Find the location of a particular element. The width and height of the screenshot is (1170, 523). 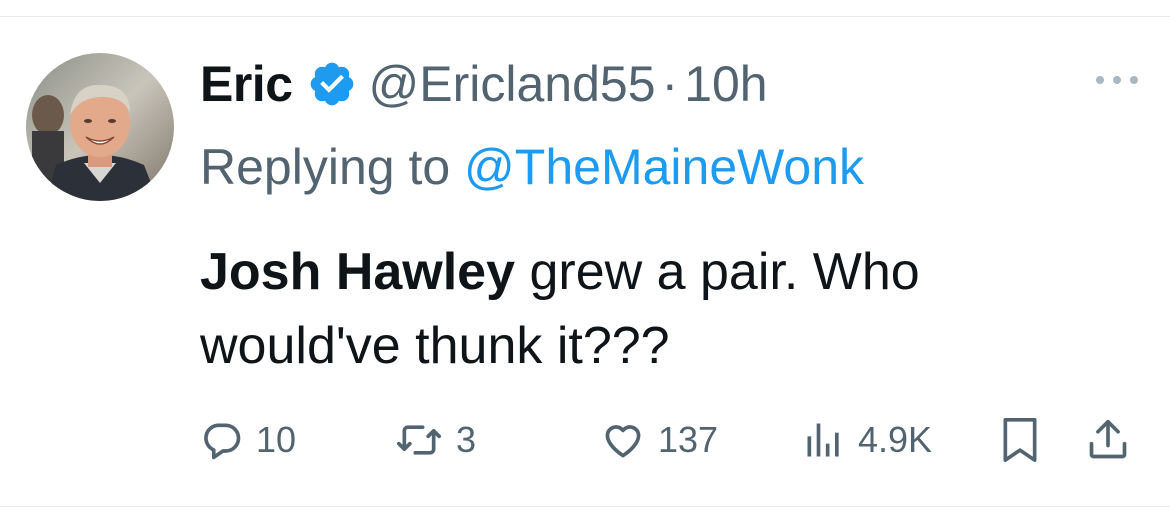

reply-count: 10 is located at coordinates (276, 439).